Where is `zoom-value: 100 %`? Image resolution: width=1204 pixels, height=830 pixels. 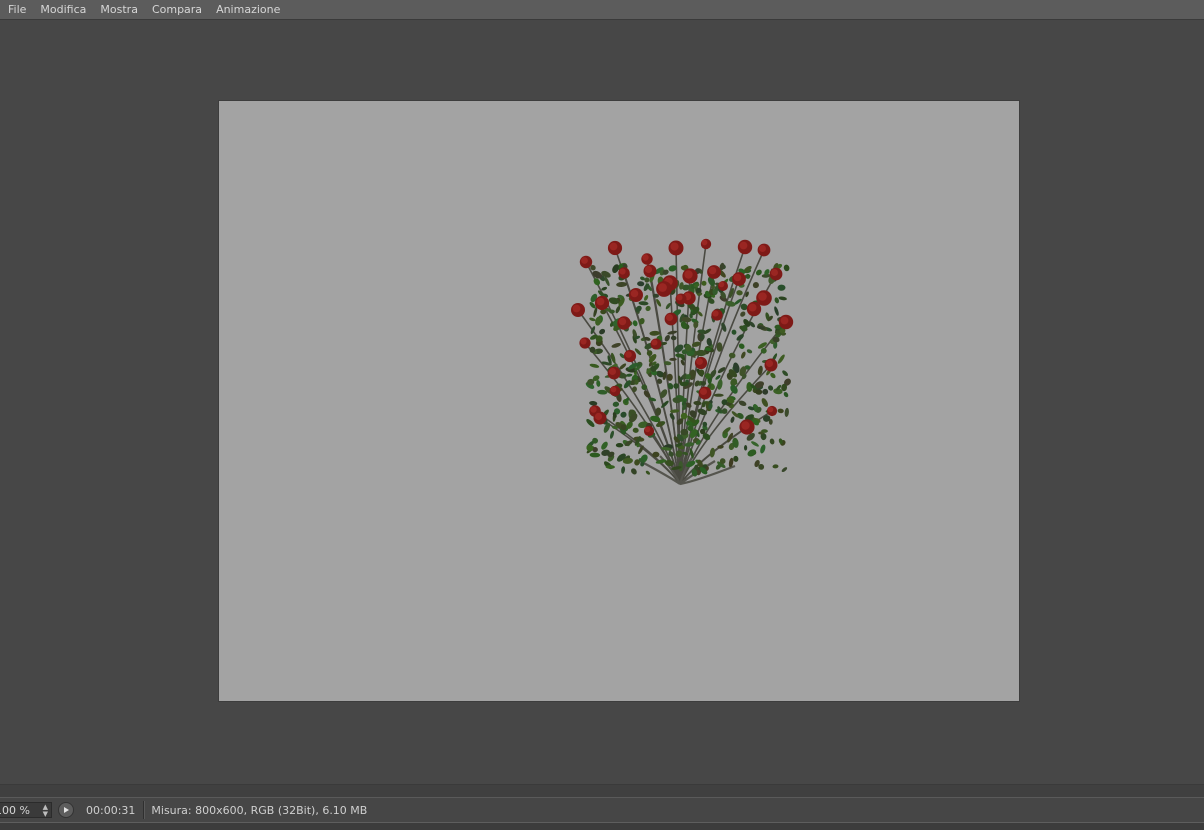
zoom-value: 100 % is located at coordinates (15, 810).